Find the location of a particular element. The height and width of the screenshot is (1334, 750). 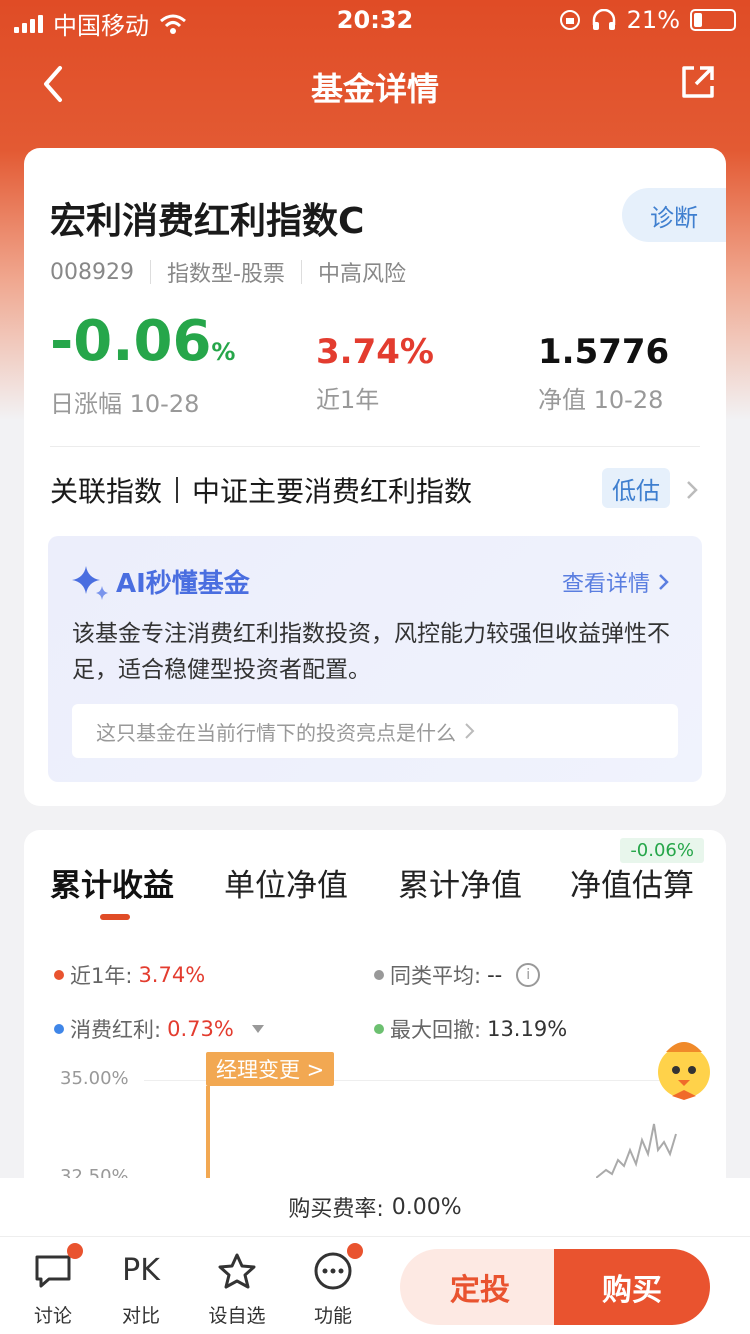

legend-year: 近1年: 3.74% is located at coordinates (129, 975).